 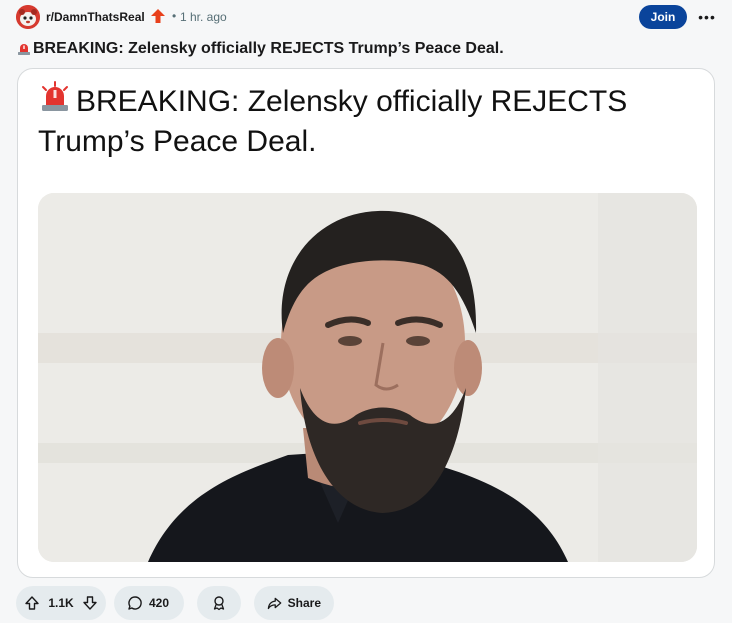 I want to click on share-label: Share, so click(x=304, y=603).